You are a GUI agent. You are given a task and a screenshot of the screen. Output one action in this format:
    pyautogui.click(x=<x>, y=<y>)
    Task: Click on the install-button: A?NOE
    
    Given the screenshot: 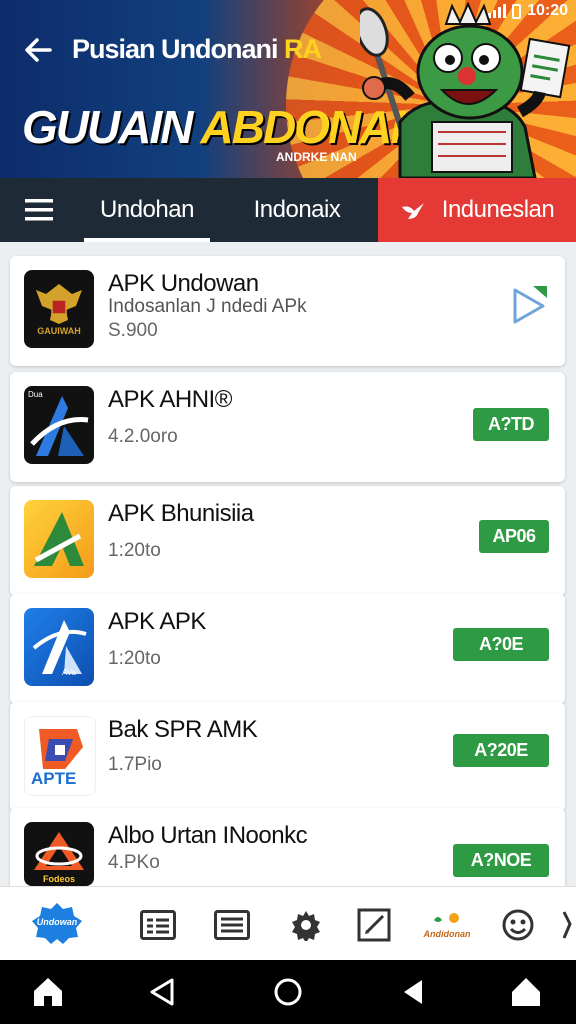 What is the action you would take?
    pyautogui.click(x=501, y=860)
    